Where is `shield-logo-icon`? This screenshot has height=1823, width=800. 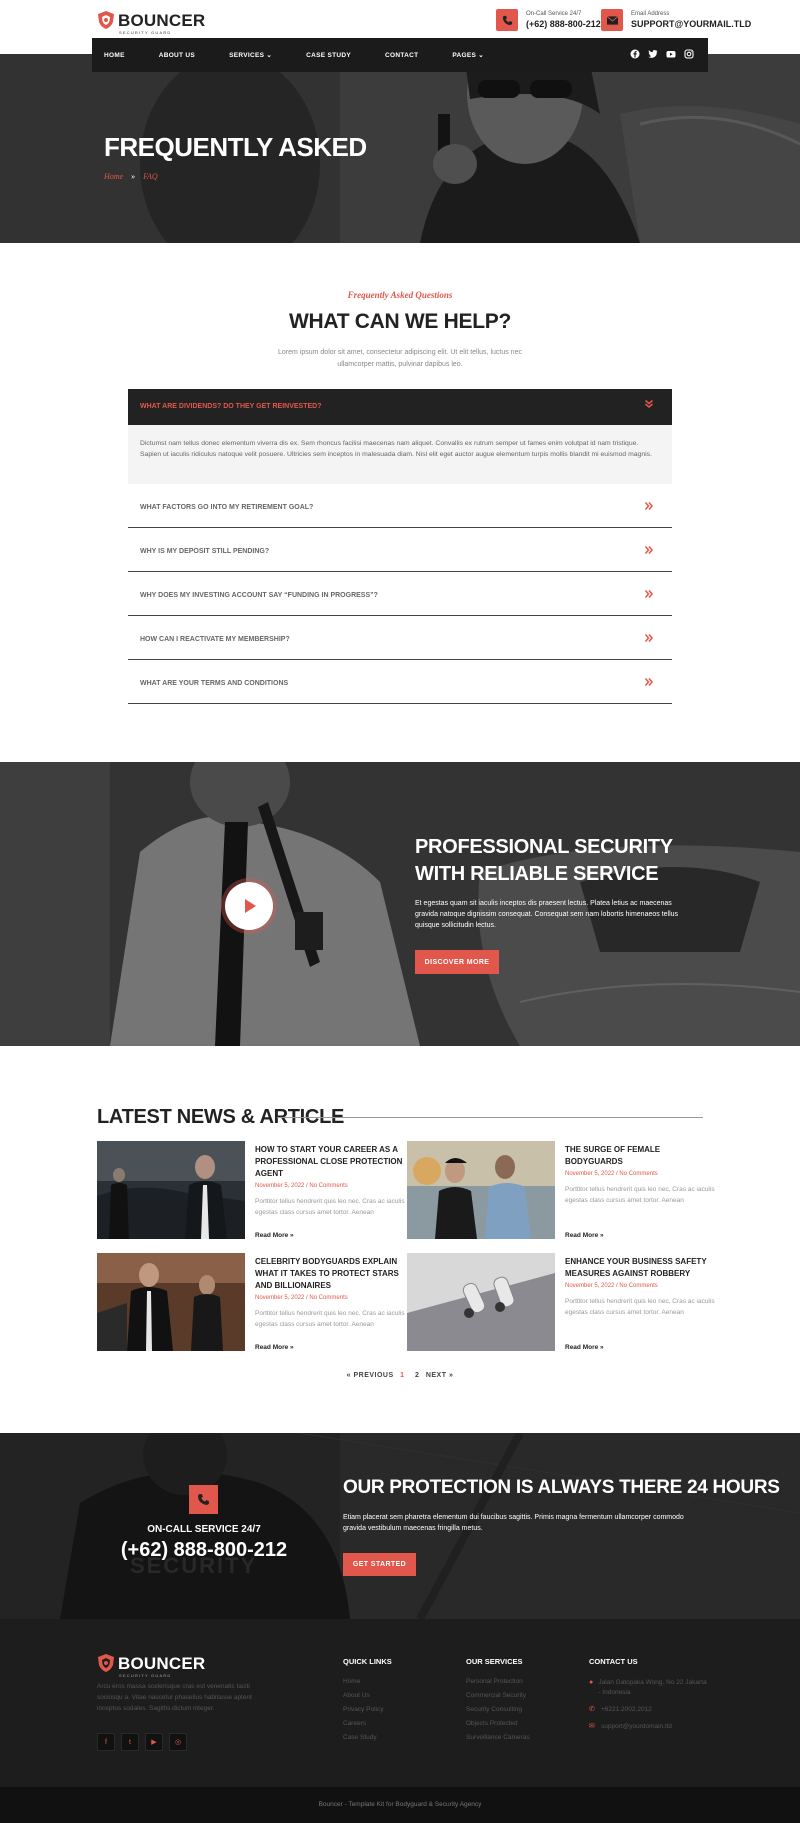 shield-logo-icon is located at coordinates (106, 1663).